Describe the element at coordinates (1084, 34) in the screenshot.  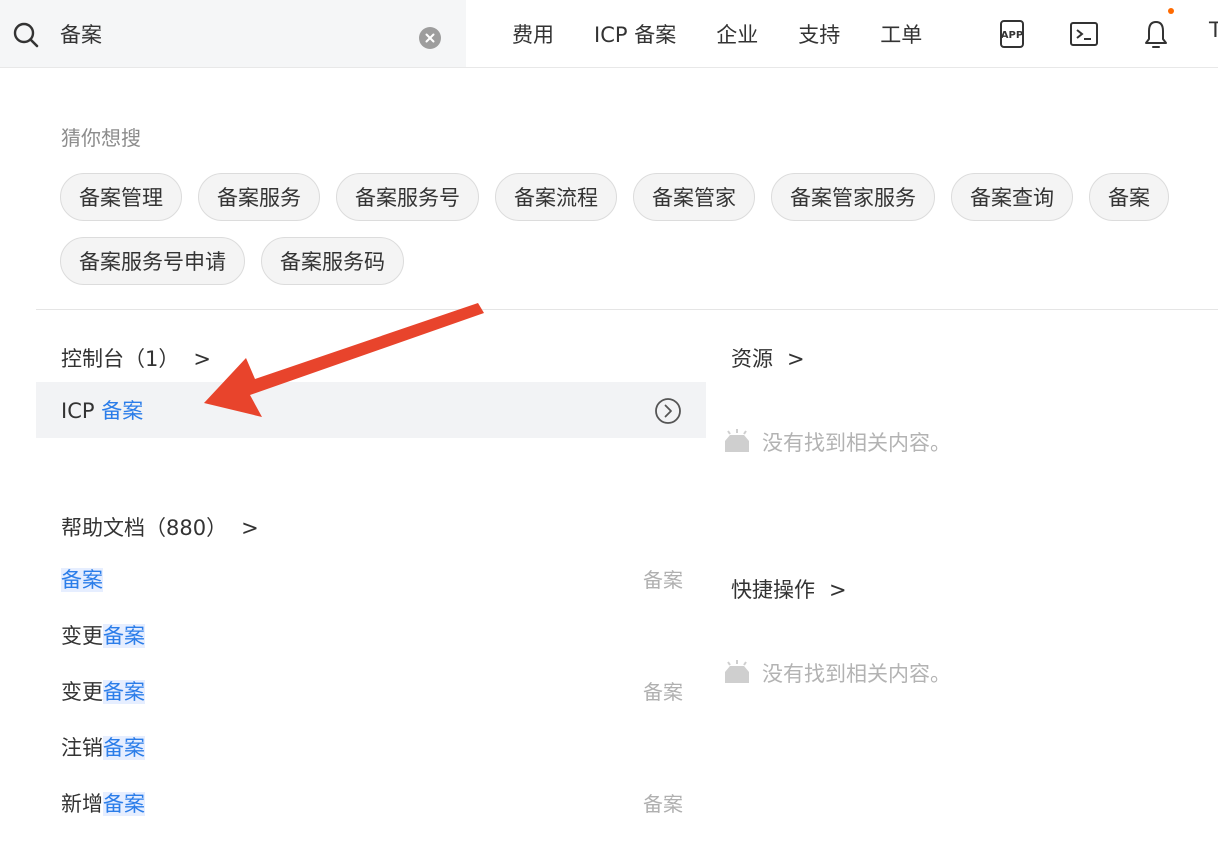
I see `terminal-icon` at that location.